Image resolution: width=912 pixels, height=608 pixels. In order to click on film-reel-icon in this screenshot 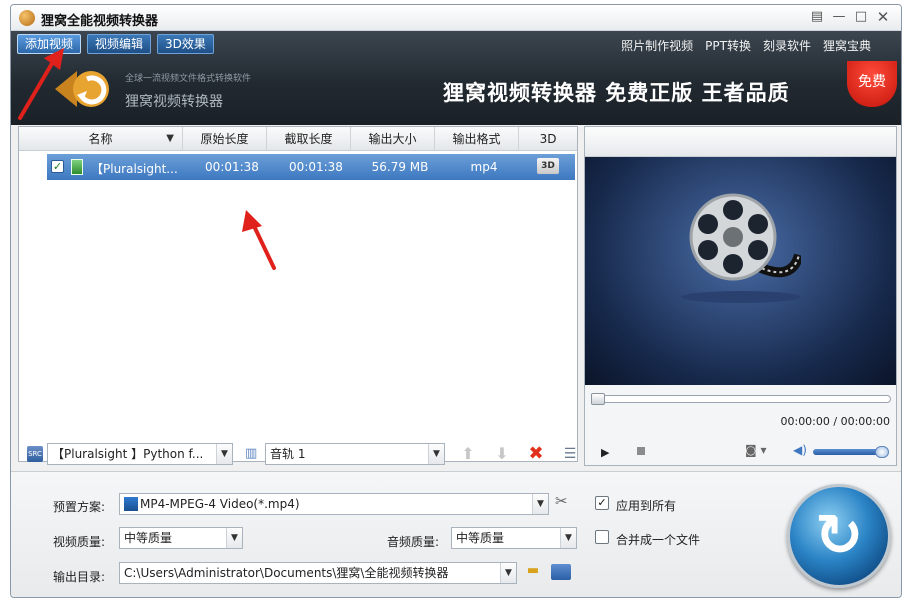, I will do `click(741, 248)`.